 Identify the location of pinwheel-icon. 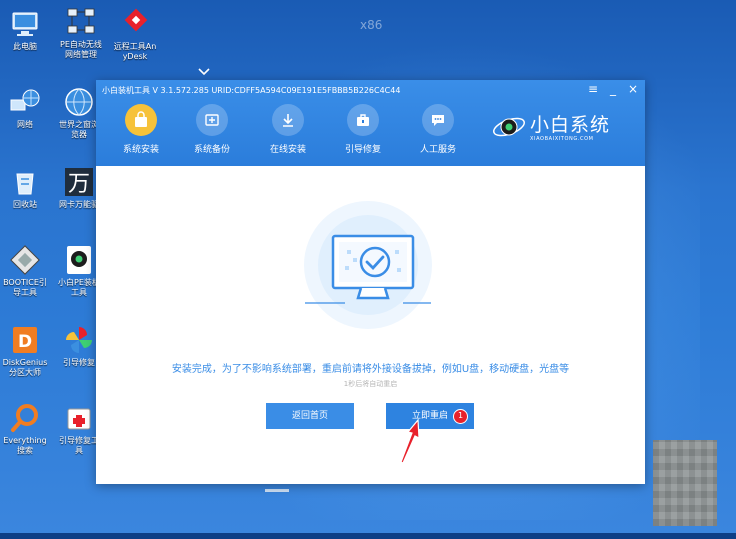
(79, 340).